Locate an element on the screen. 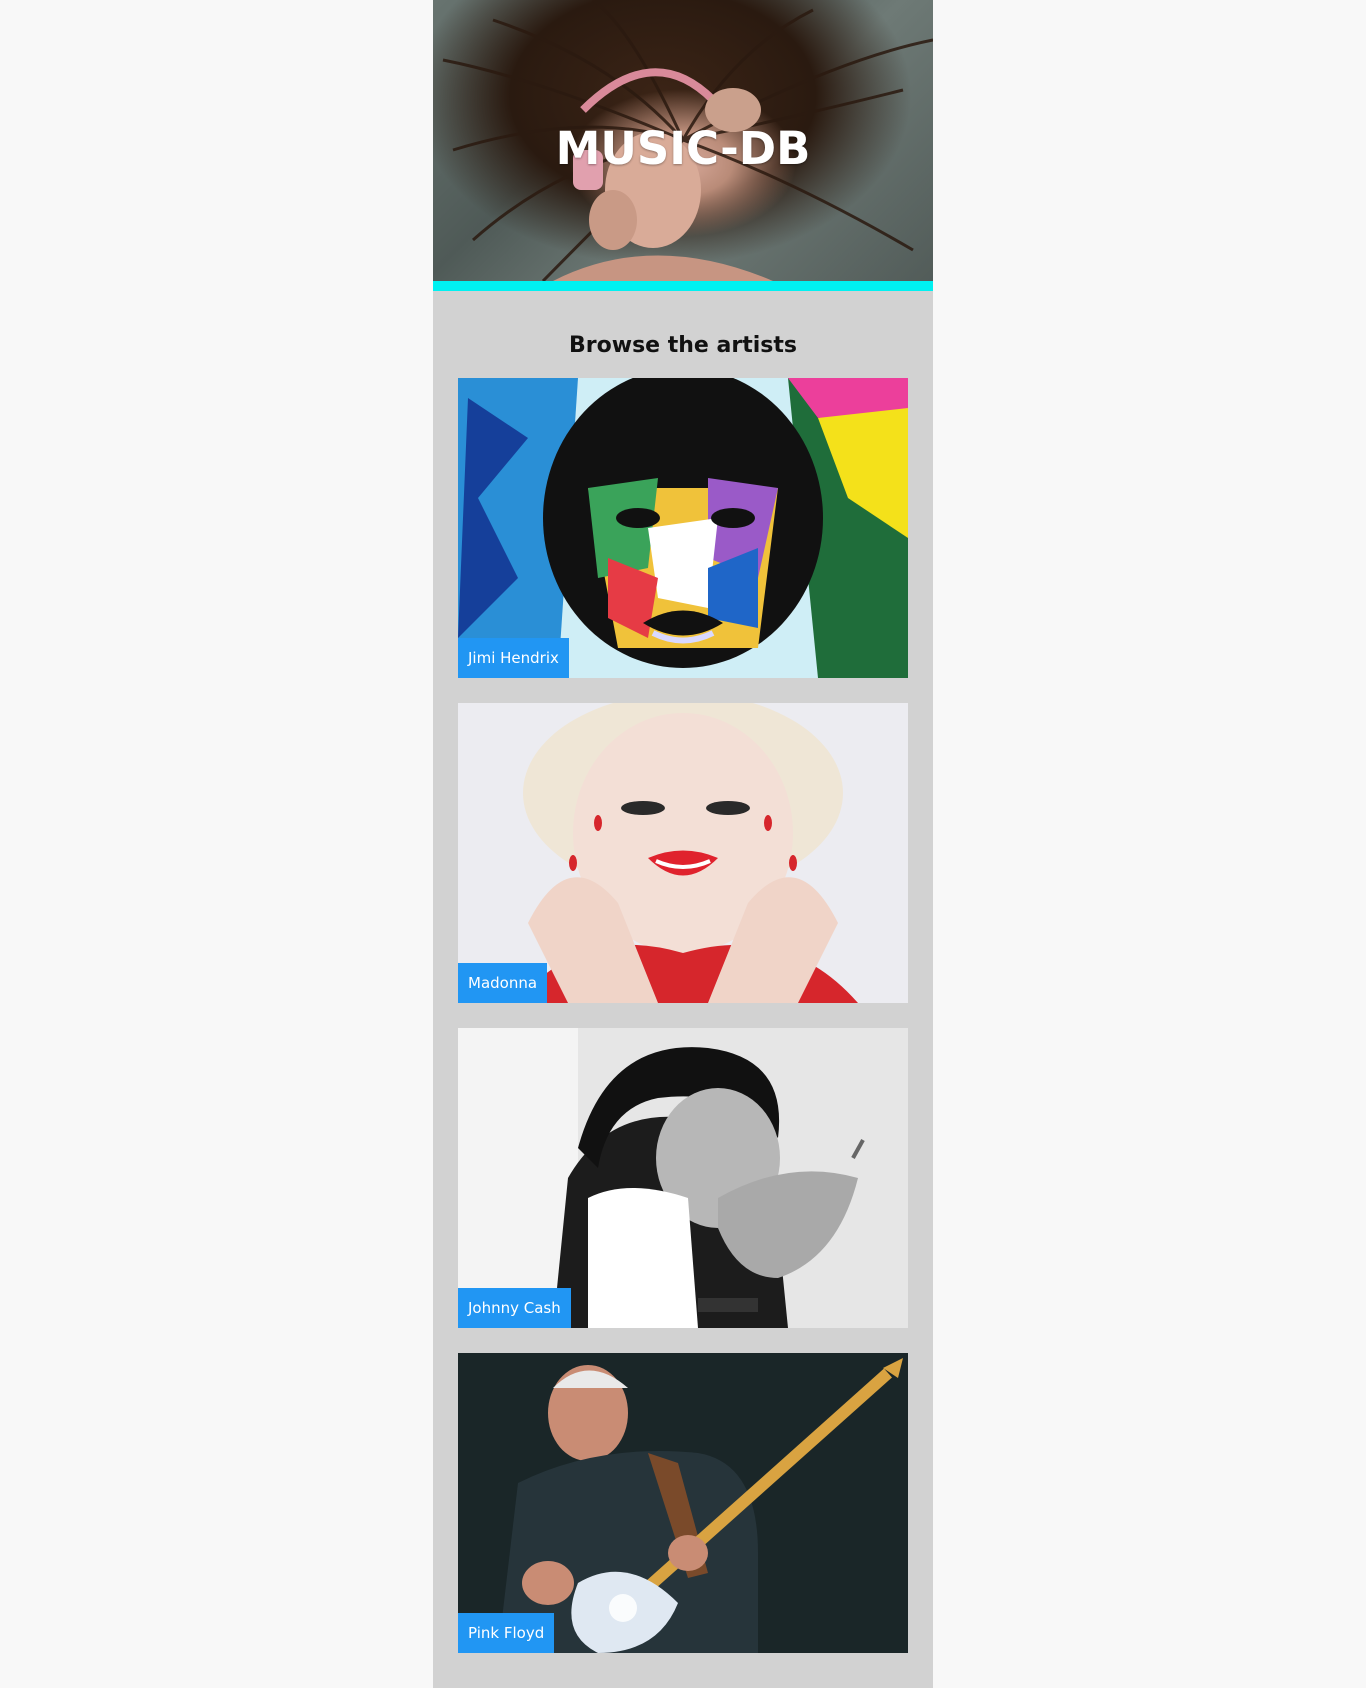 Image resolution: width=1366 pixels, height=1688 pixels. browse-heading: Browse the artists is located at coordinates (683, 345).